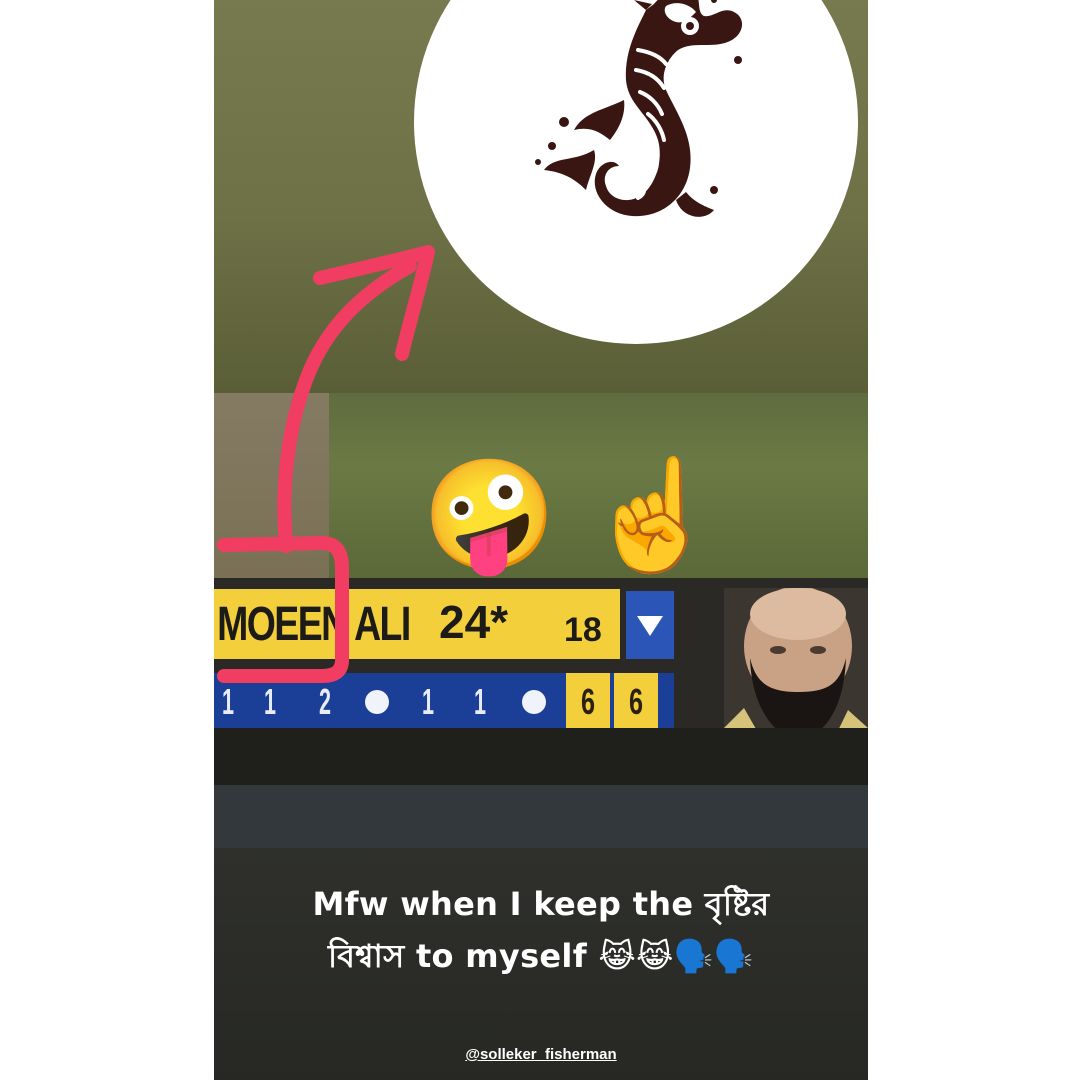 Image resolution: width=1080 pixels, height=1080 pixels. Describe the element at coordinates (444, 702) in the screenshot. I see `ball-by-ball-row: 1 1 2 1 1 6 6` at that location.